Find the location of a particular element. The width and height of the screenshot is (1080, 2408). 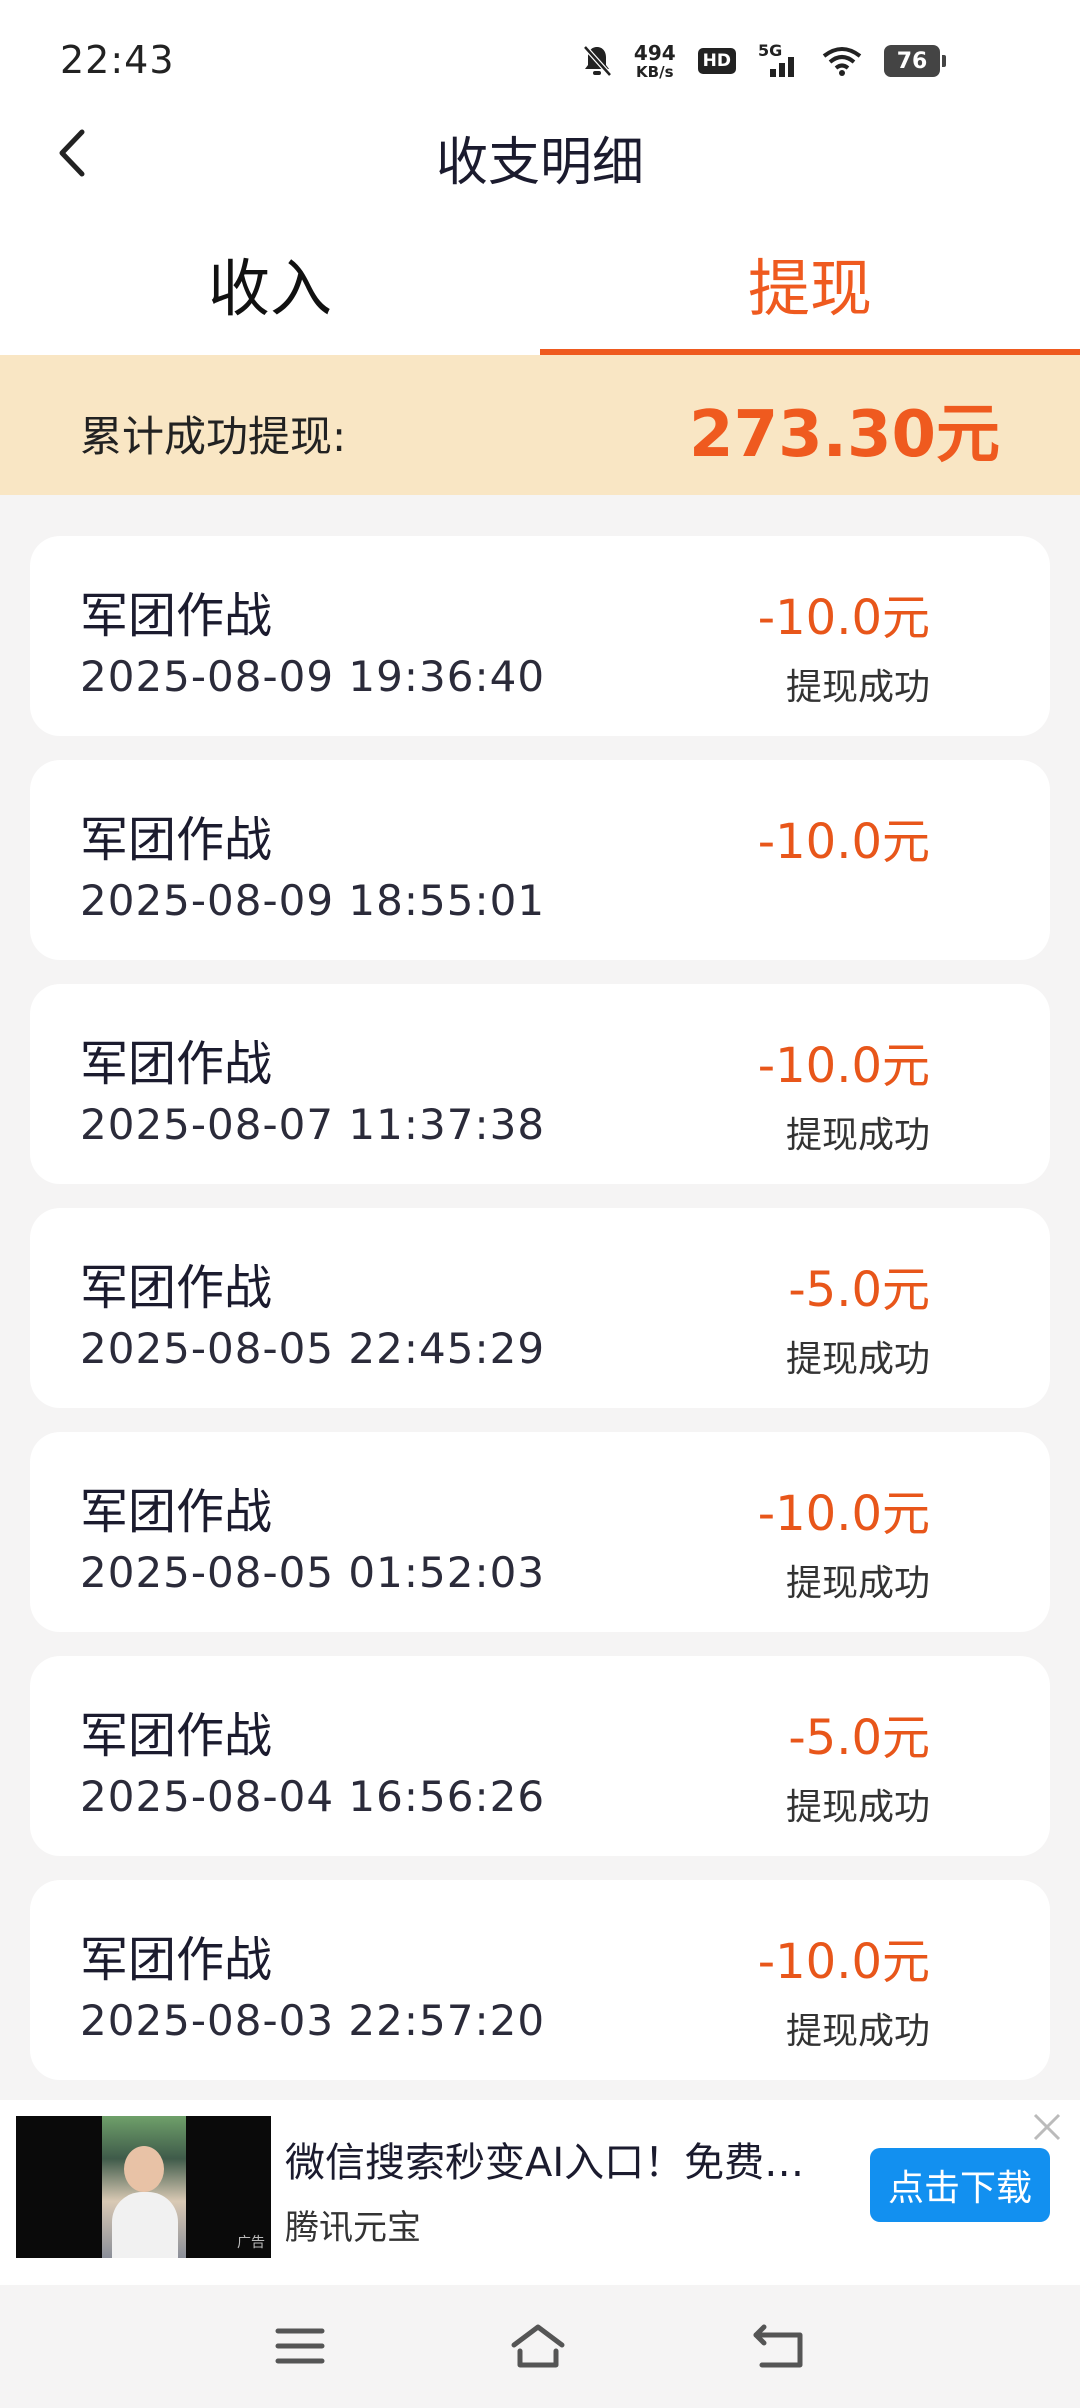

wifi-icon is located at coordinates (842, 61).